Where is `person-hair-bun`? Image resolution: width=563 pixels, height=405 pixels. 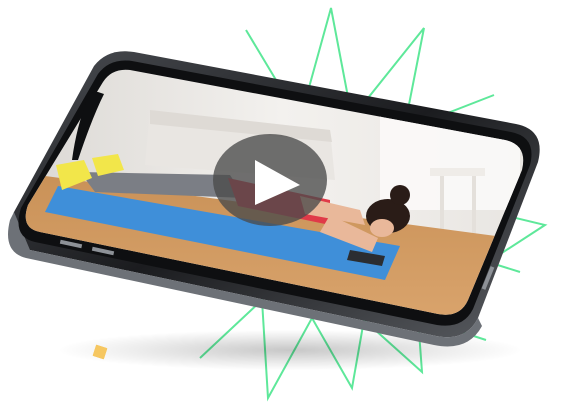
person-hair-bun is located at coordinates (400, 195).